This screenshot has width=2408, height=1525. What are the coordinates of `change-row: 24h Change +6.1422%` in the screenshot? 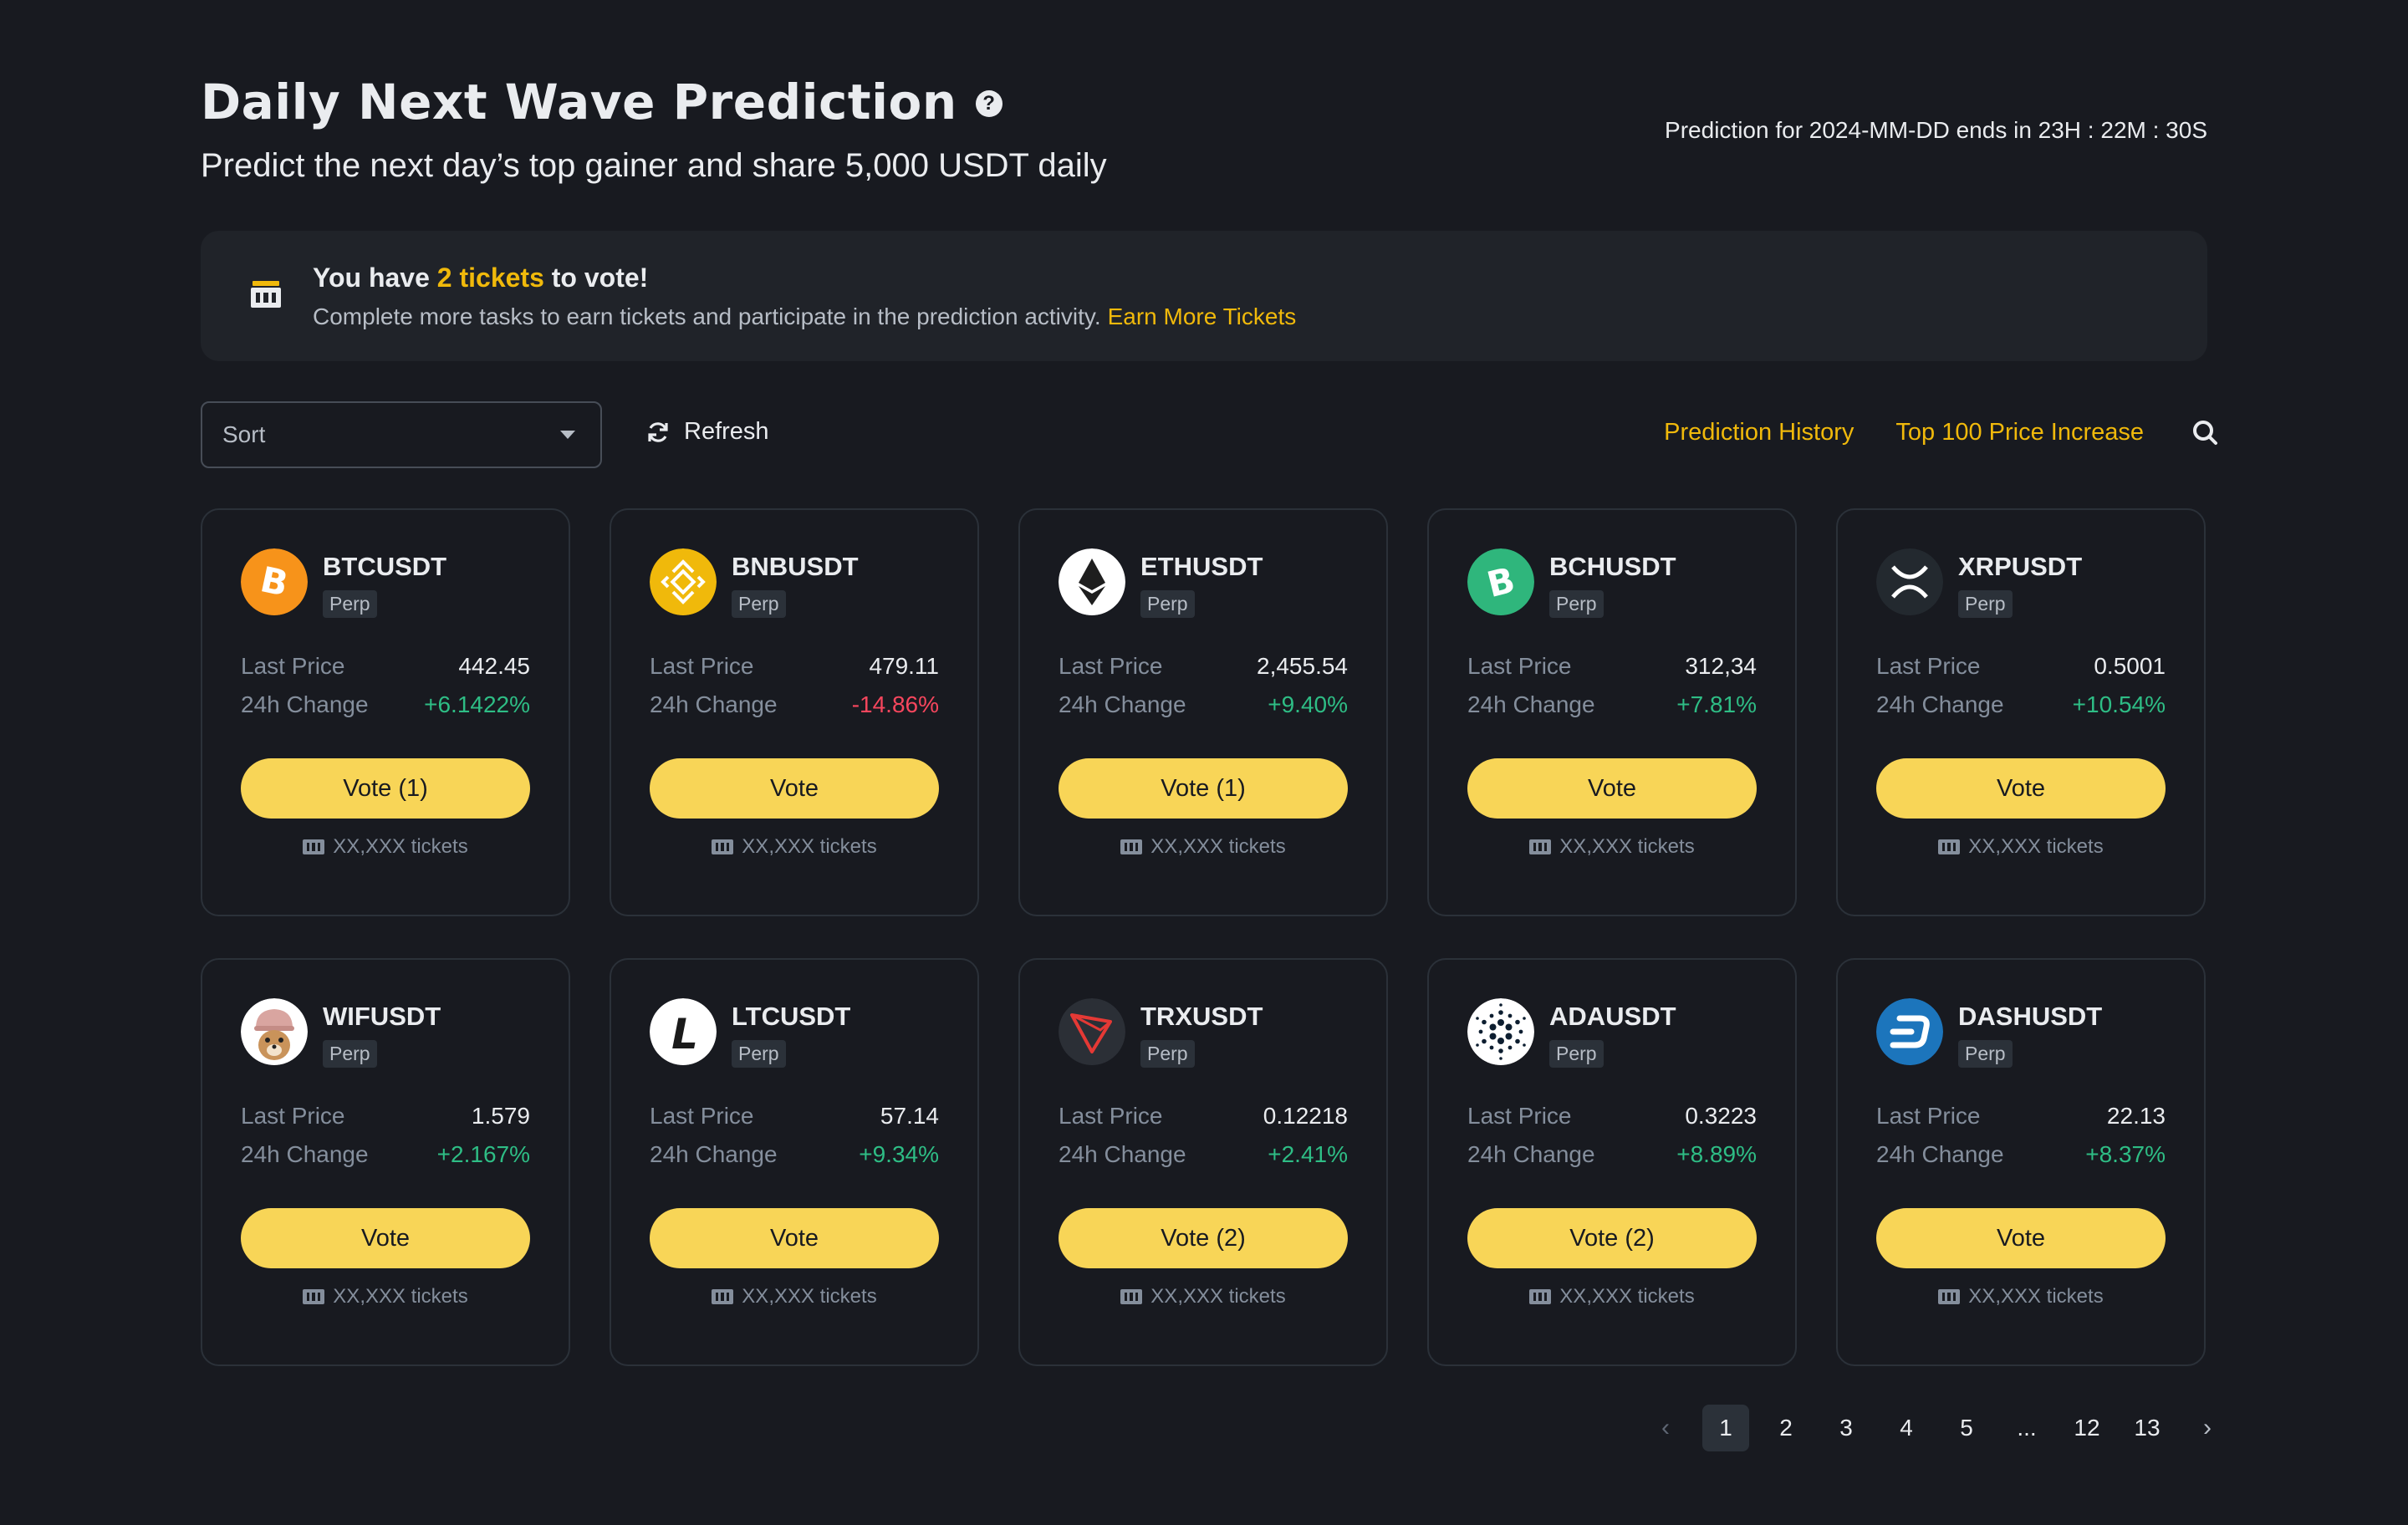 It's located at (386, 704).